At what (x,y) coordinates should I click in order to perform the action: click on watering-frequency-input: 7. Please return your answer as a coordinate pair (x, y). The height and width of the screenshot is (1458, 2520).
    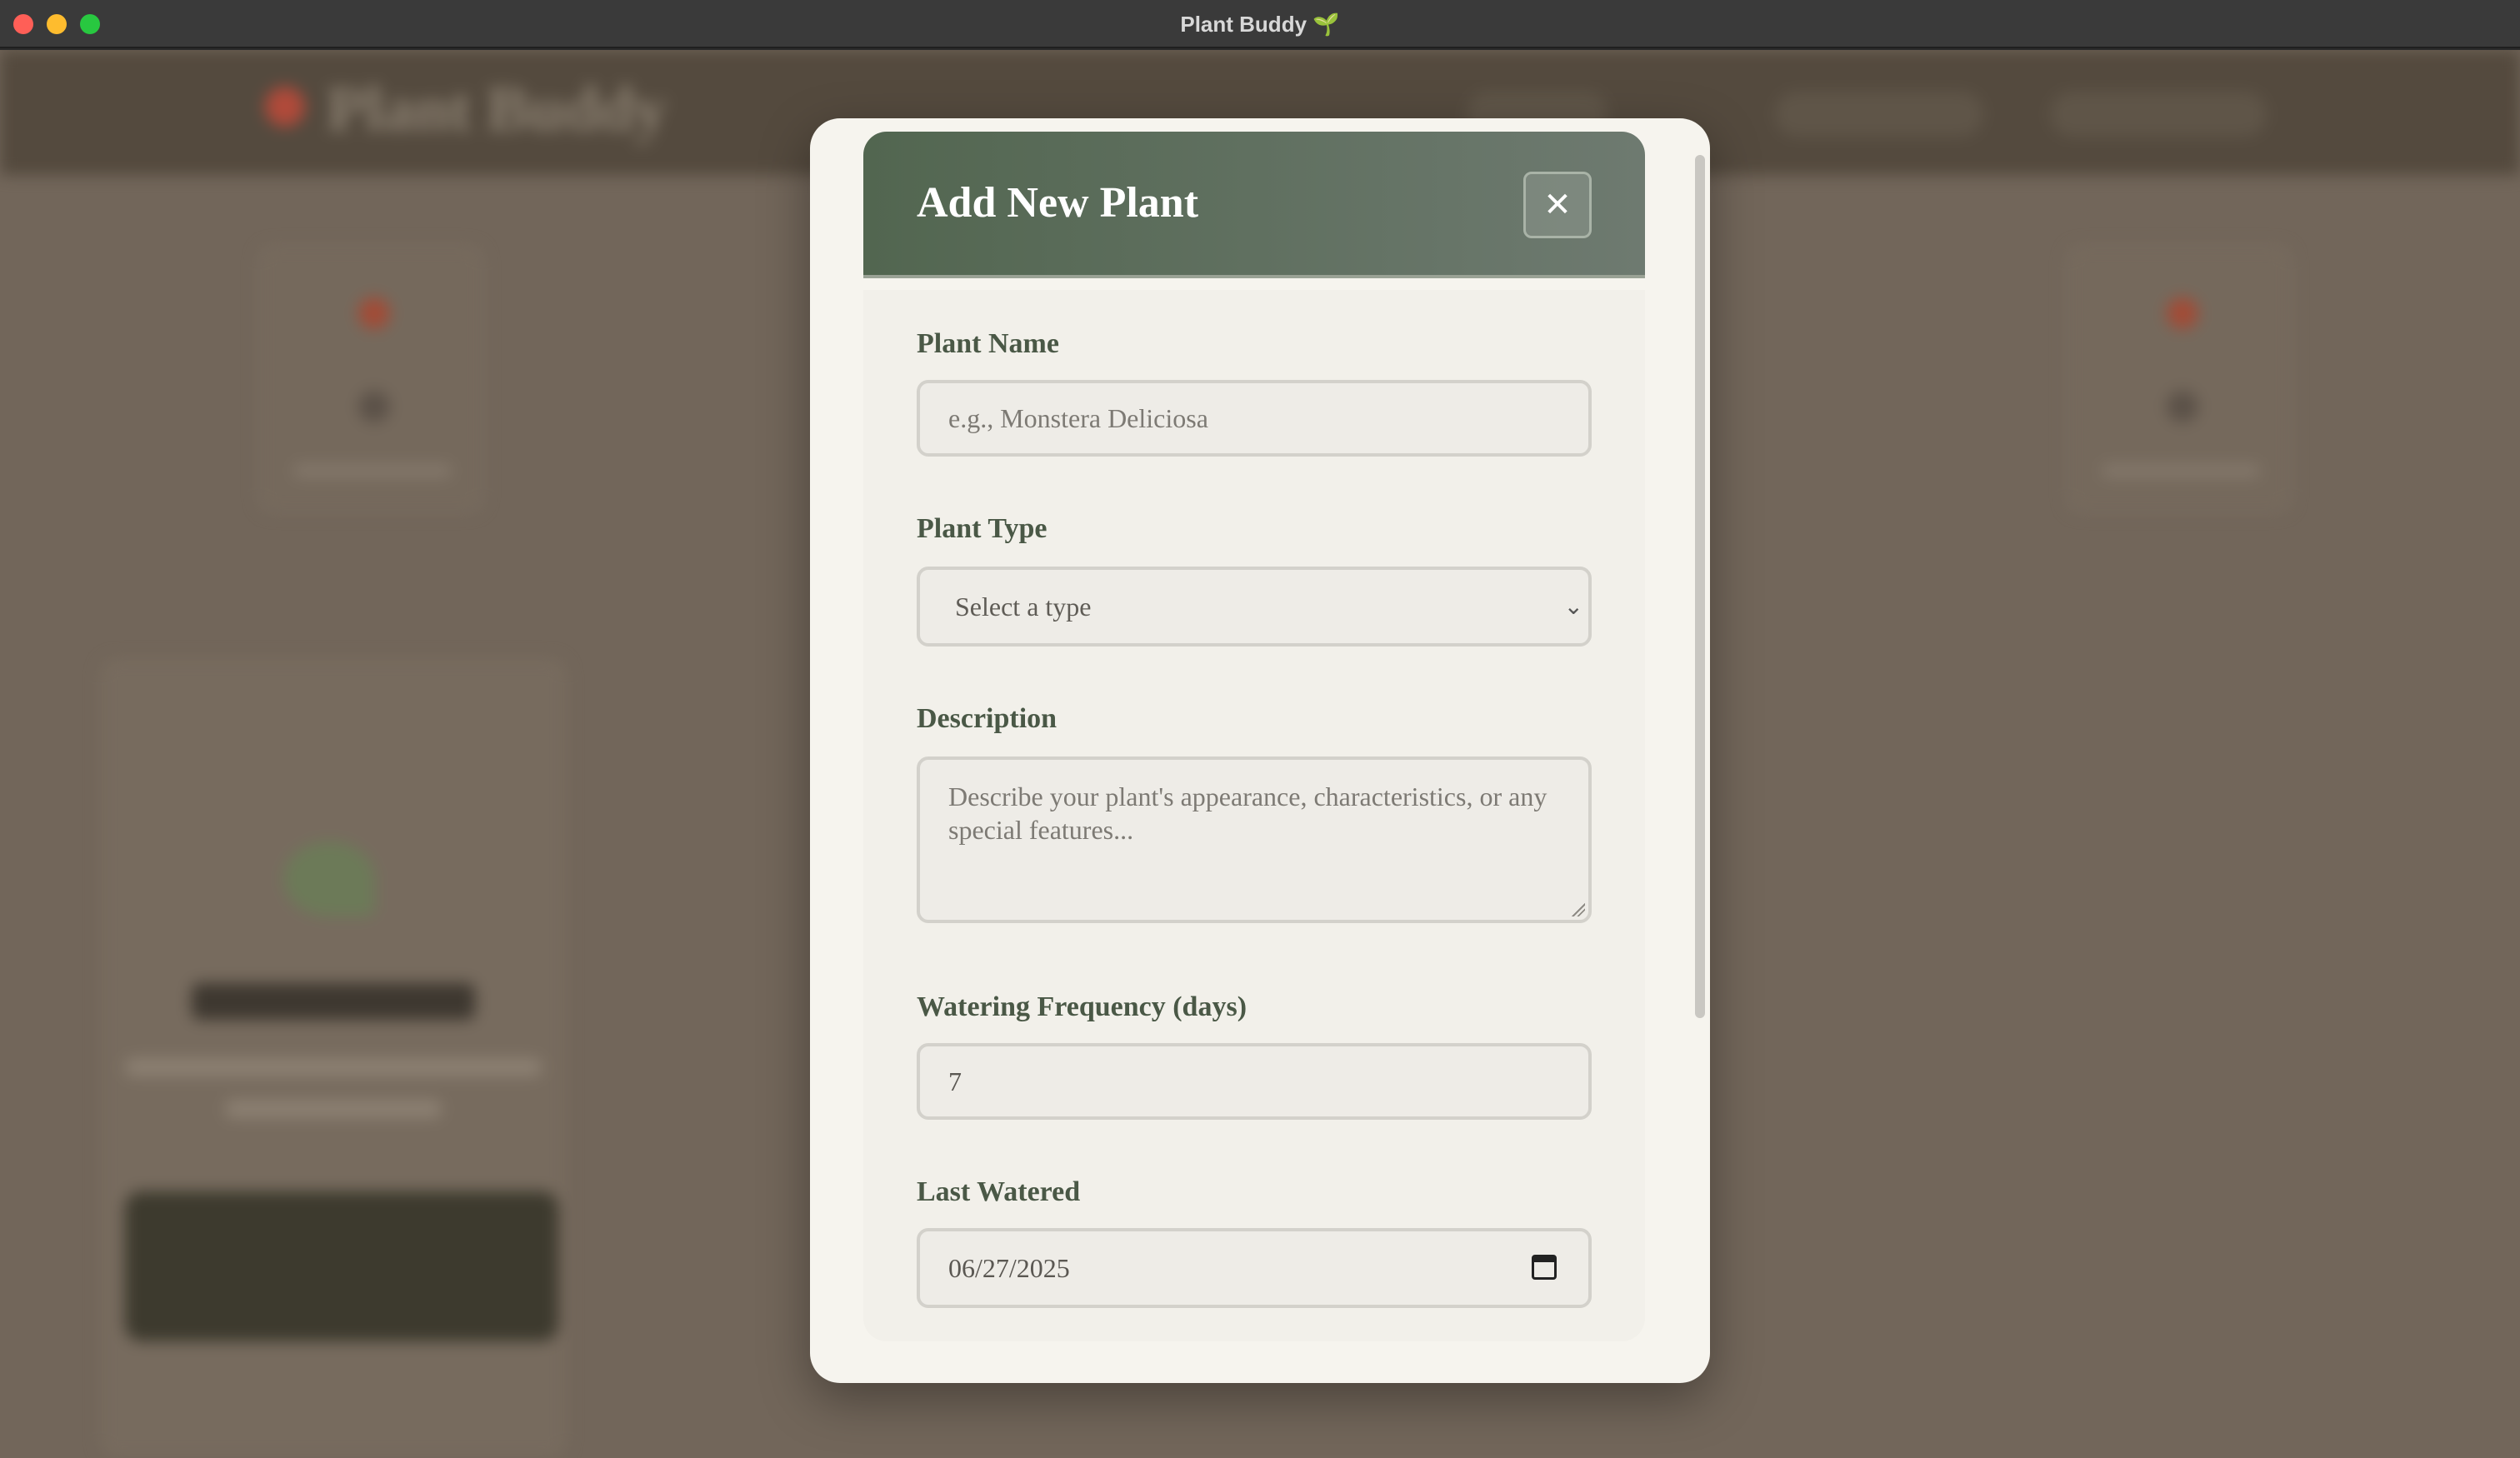
    Looking at the image, I should click on (1254, 1081).